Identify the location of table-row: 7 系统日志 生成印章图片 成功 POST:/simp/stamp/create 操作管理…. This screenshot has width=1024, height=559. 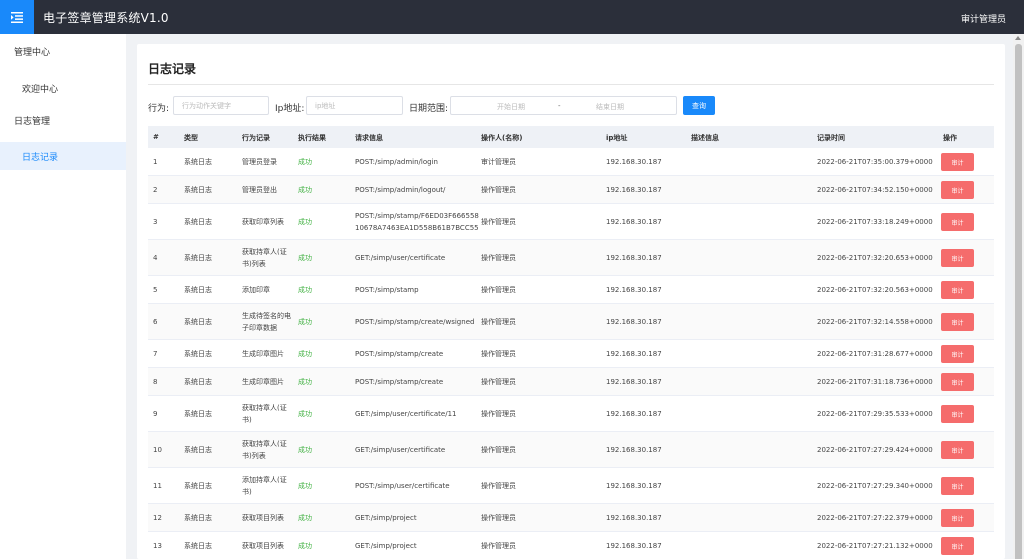
(571, 354).